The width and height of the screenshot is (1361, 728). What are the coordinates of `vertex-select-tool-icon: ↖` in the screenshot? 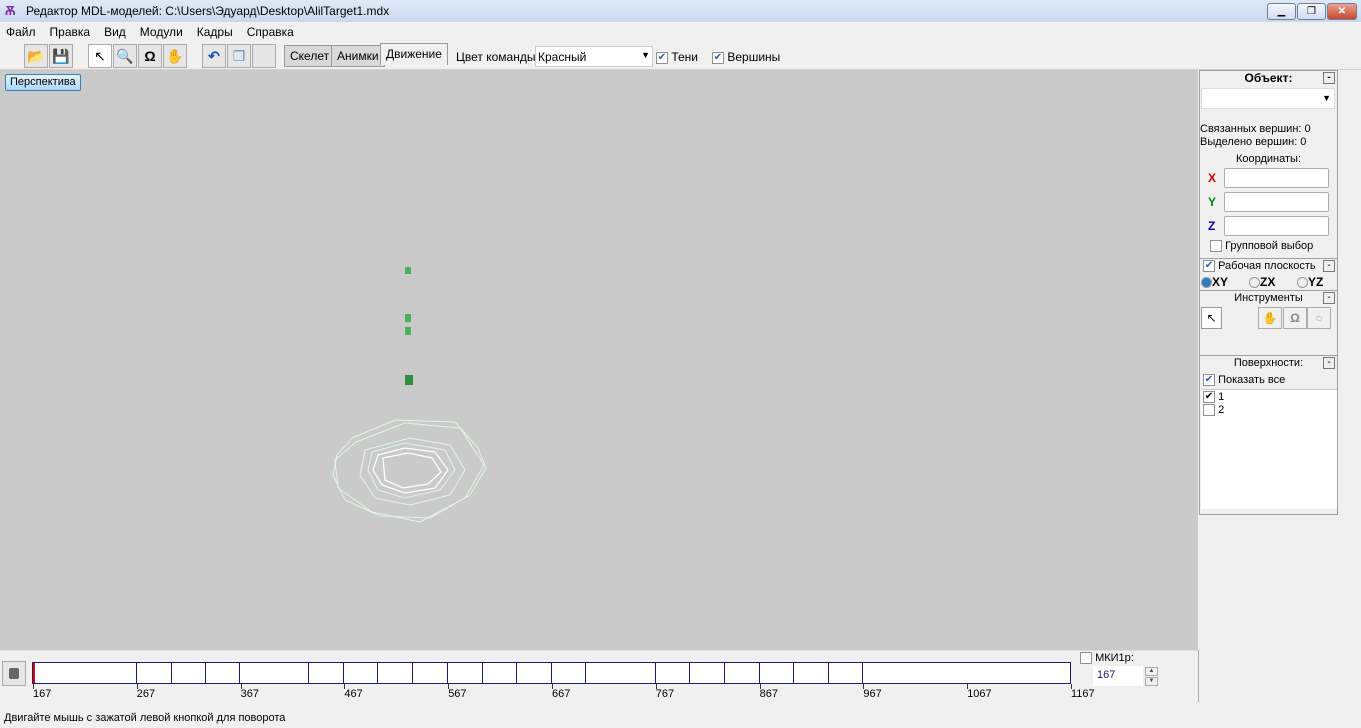 It's located at (1211, 318).